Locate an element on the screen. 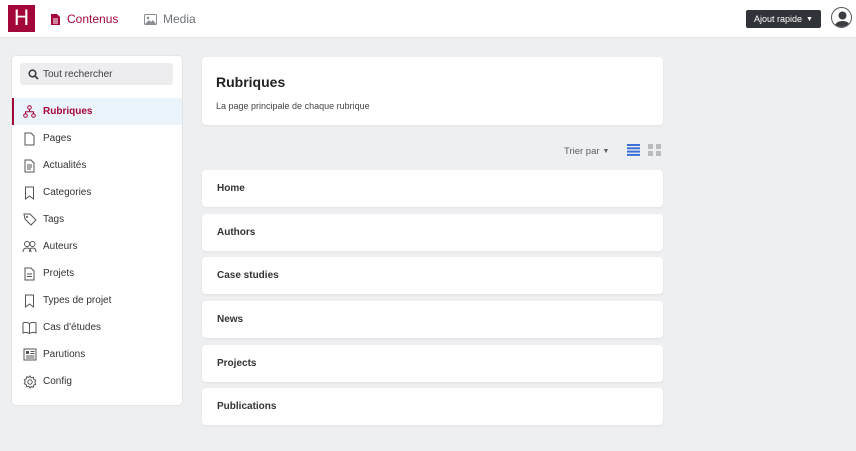 Image resolution: width=856 pixels, height=451 pixels. page-title: Rubriques is located at coordinates (251, 82).